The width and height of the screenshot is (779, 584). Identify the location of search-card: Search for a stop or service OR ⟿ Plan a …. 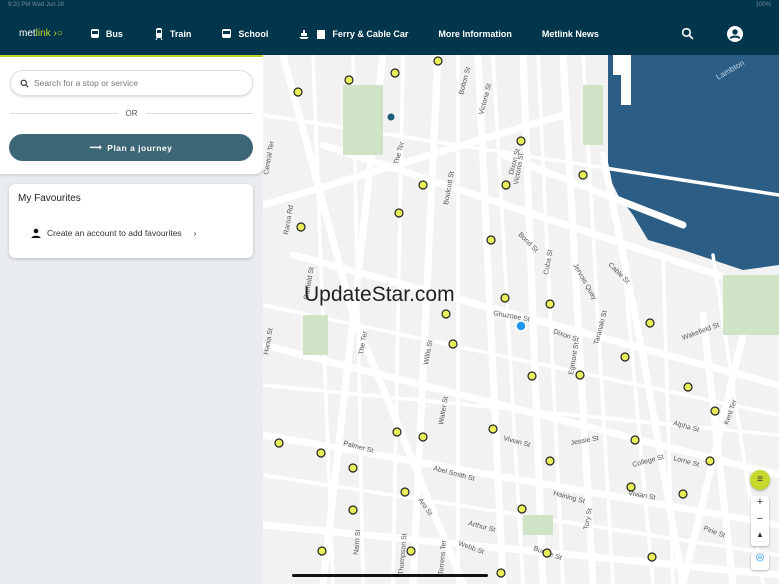
(131, 115).